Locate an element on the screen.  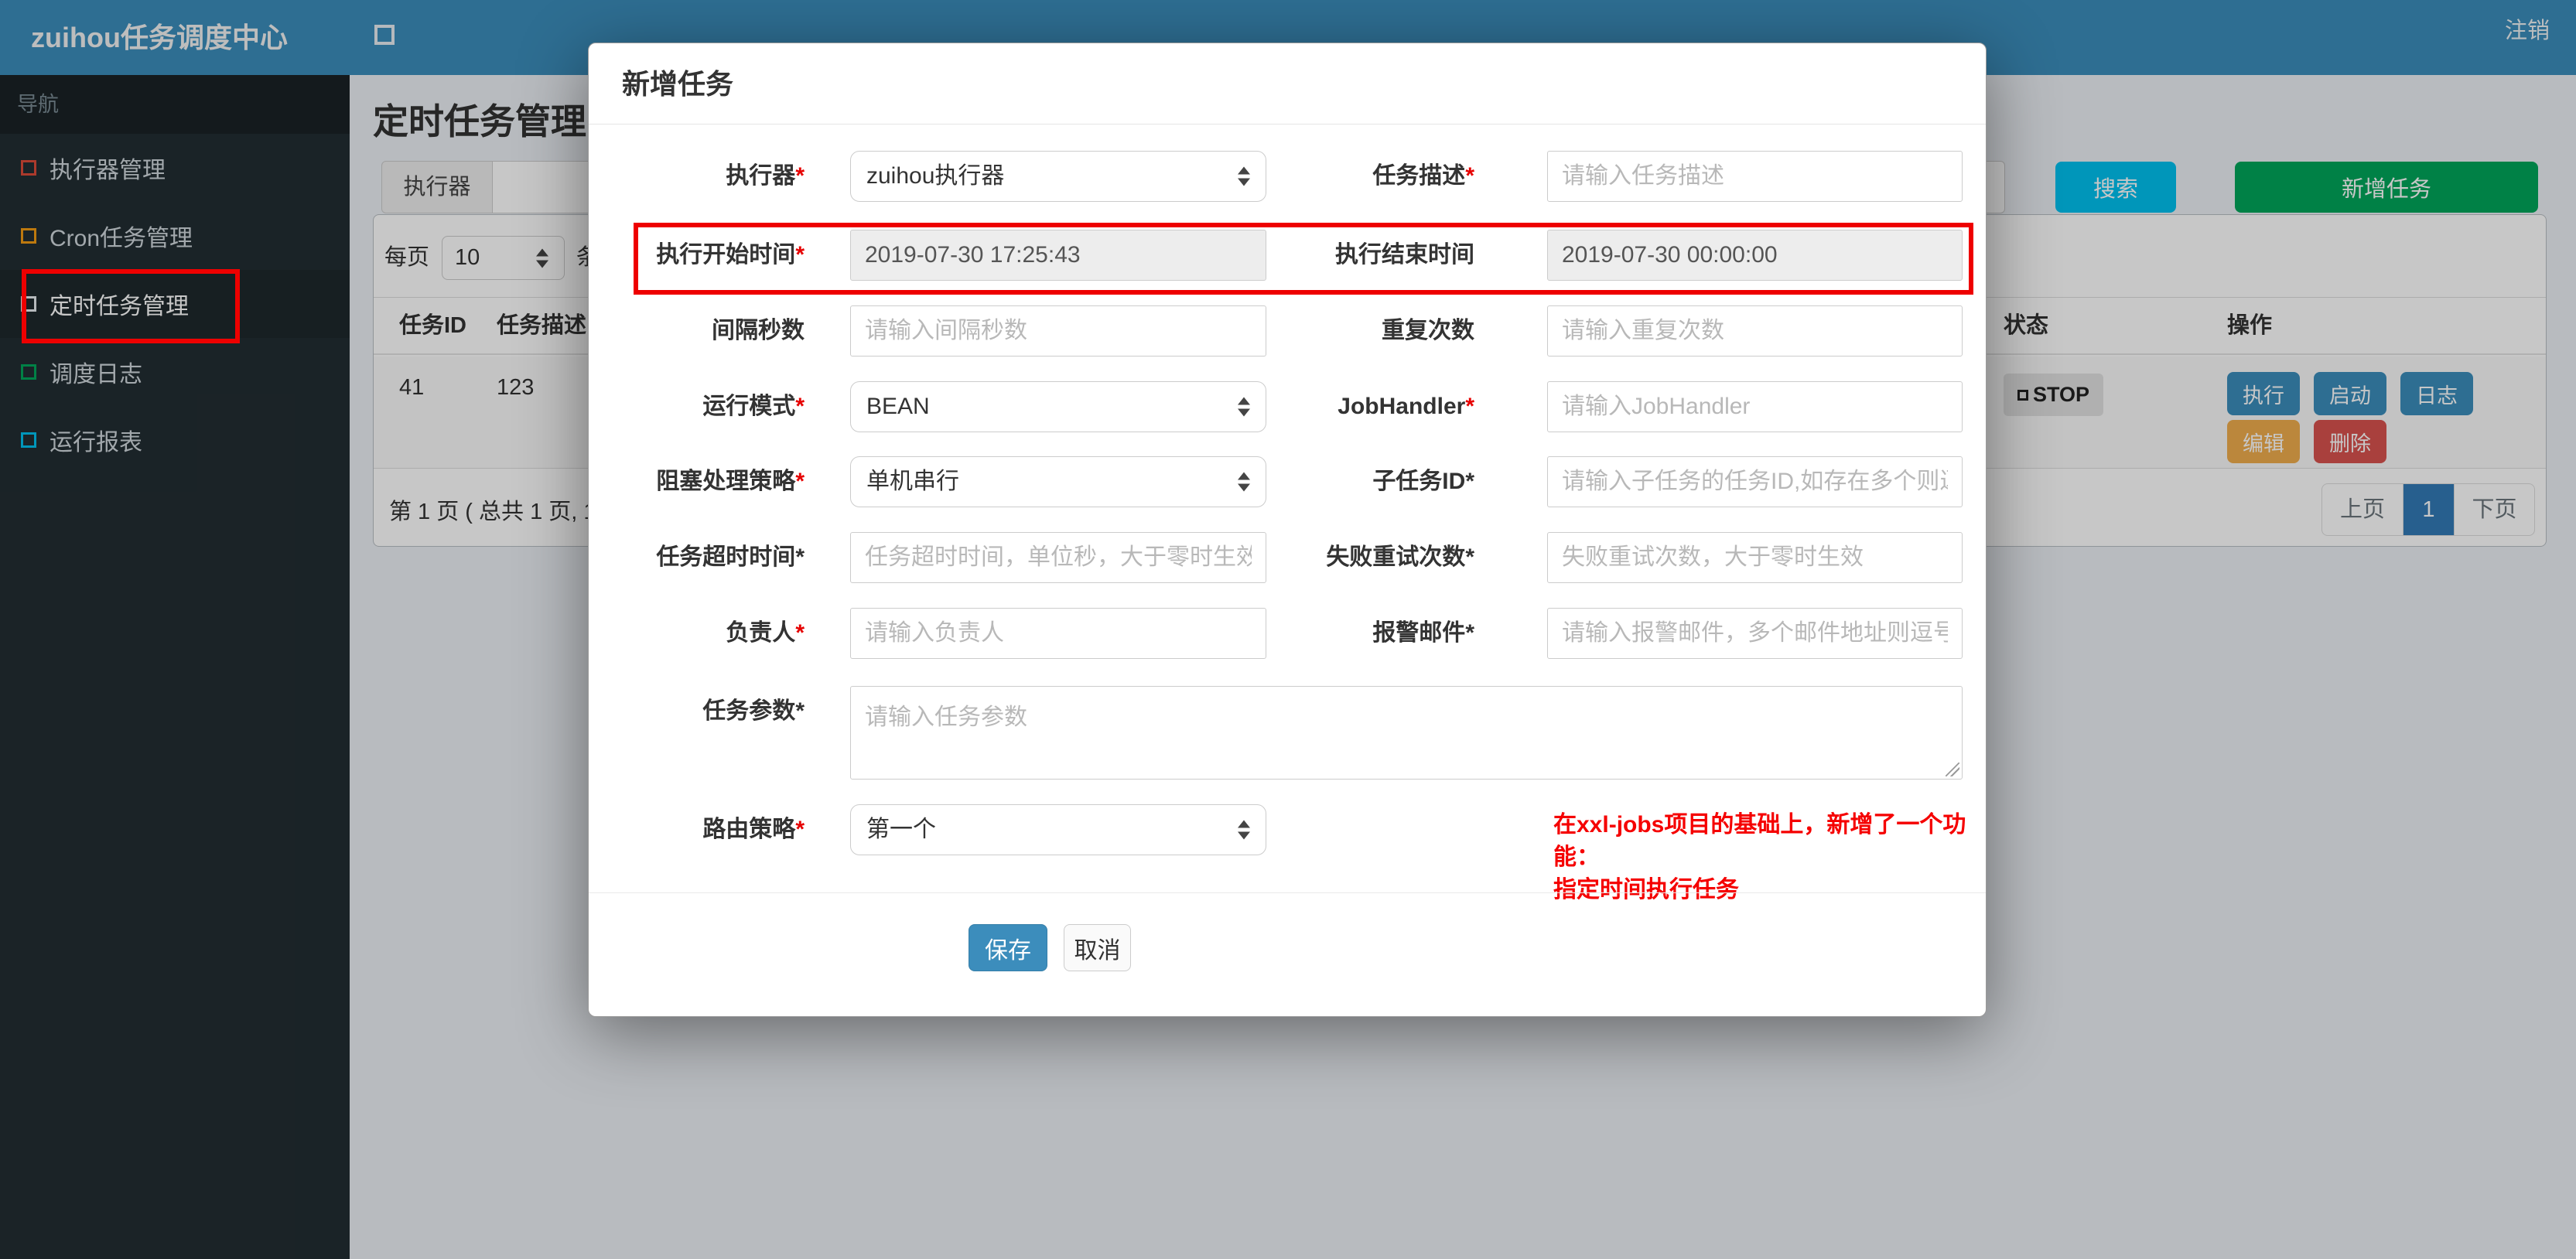
interval-seconds-label: 间隔秒数 is located at coordinates (758, 331).